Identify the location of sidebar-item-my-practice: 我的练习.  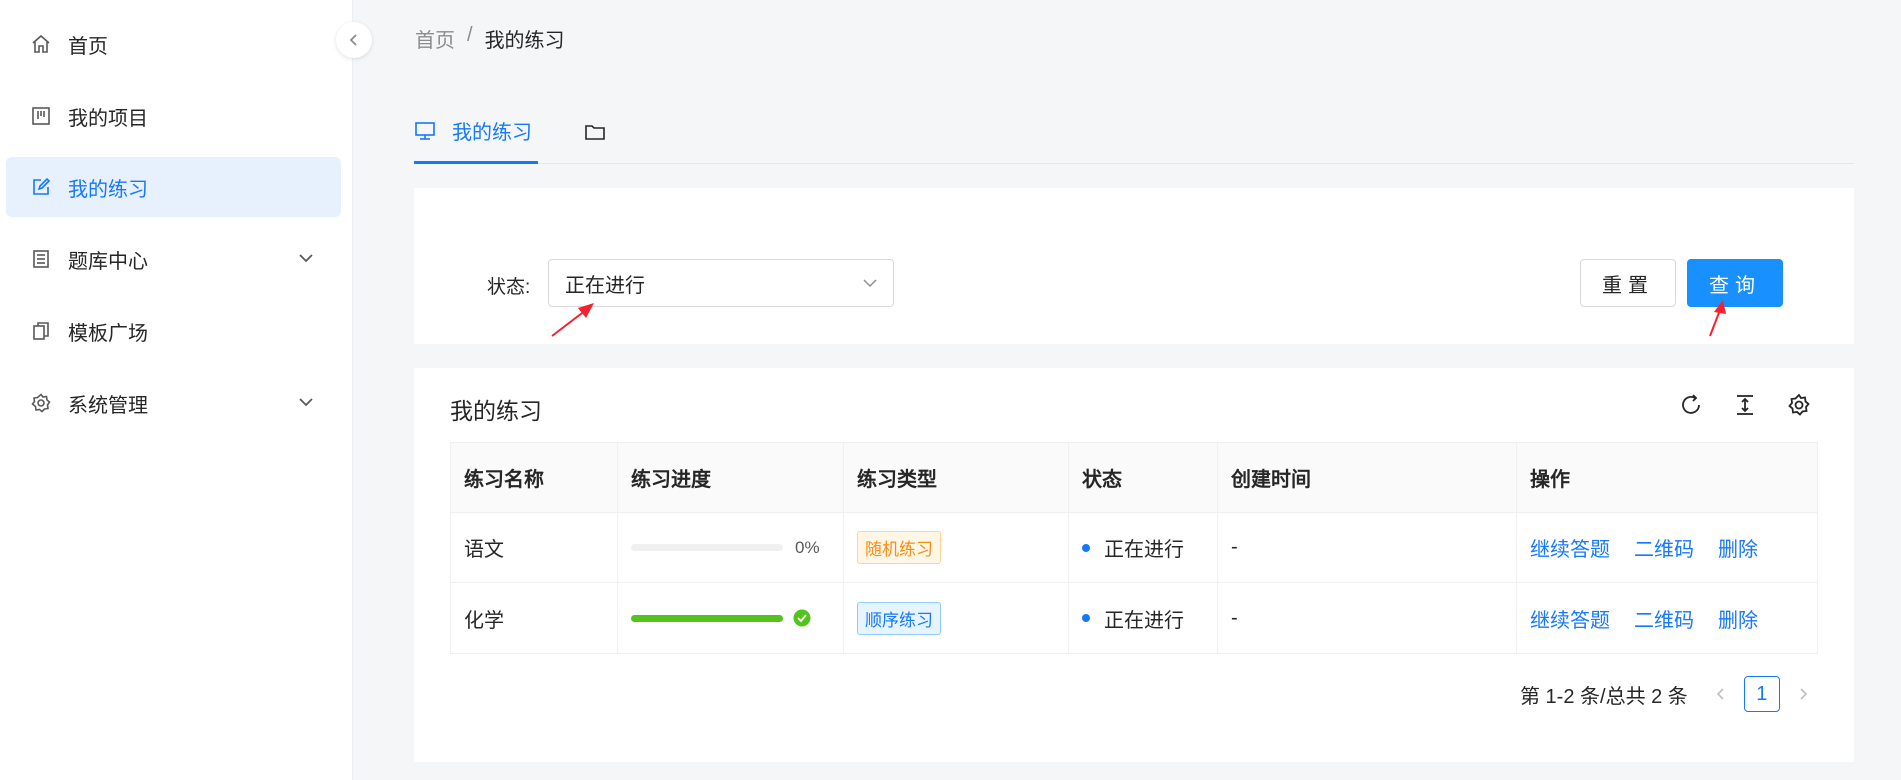
(173, 187).